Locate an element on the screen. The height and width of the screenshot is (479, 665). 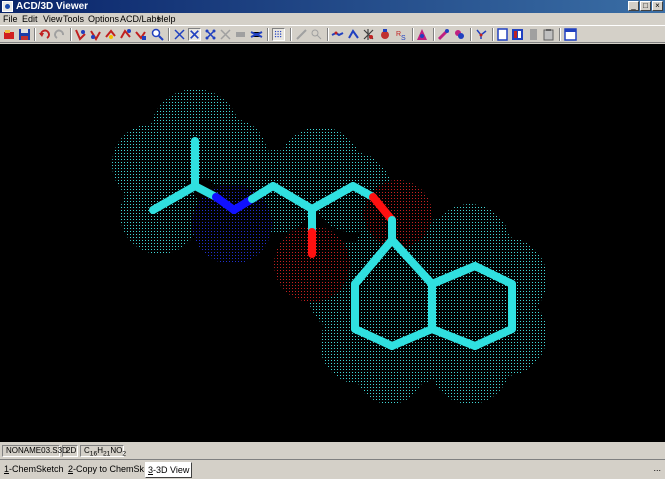
status-filename: NONAME03.S3D is located at coordinates (35, 451).